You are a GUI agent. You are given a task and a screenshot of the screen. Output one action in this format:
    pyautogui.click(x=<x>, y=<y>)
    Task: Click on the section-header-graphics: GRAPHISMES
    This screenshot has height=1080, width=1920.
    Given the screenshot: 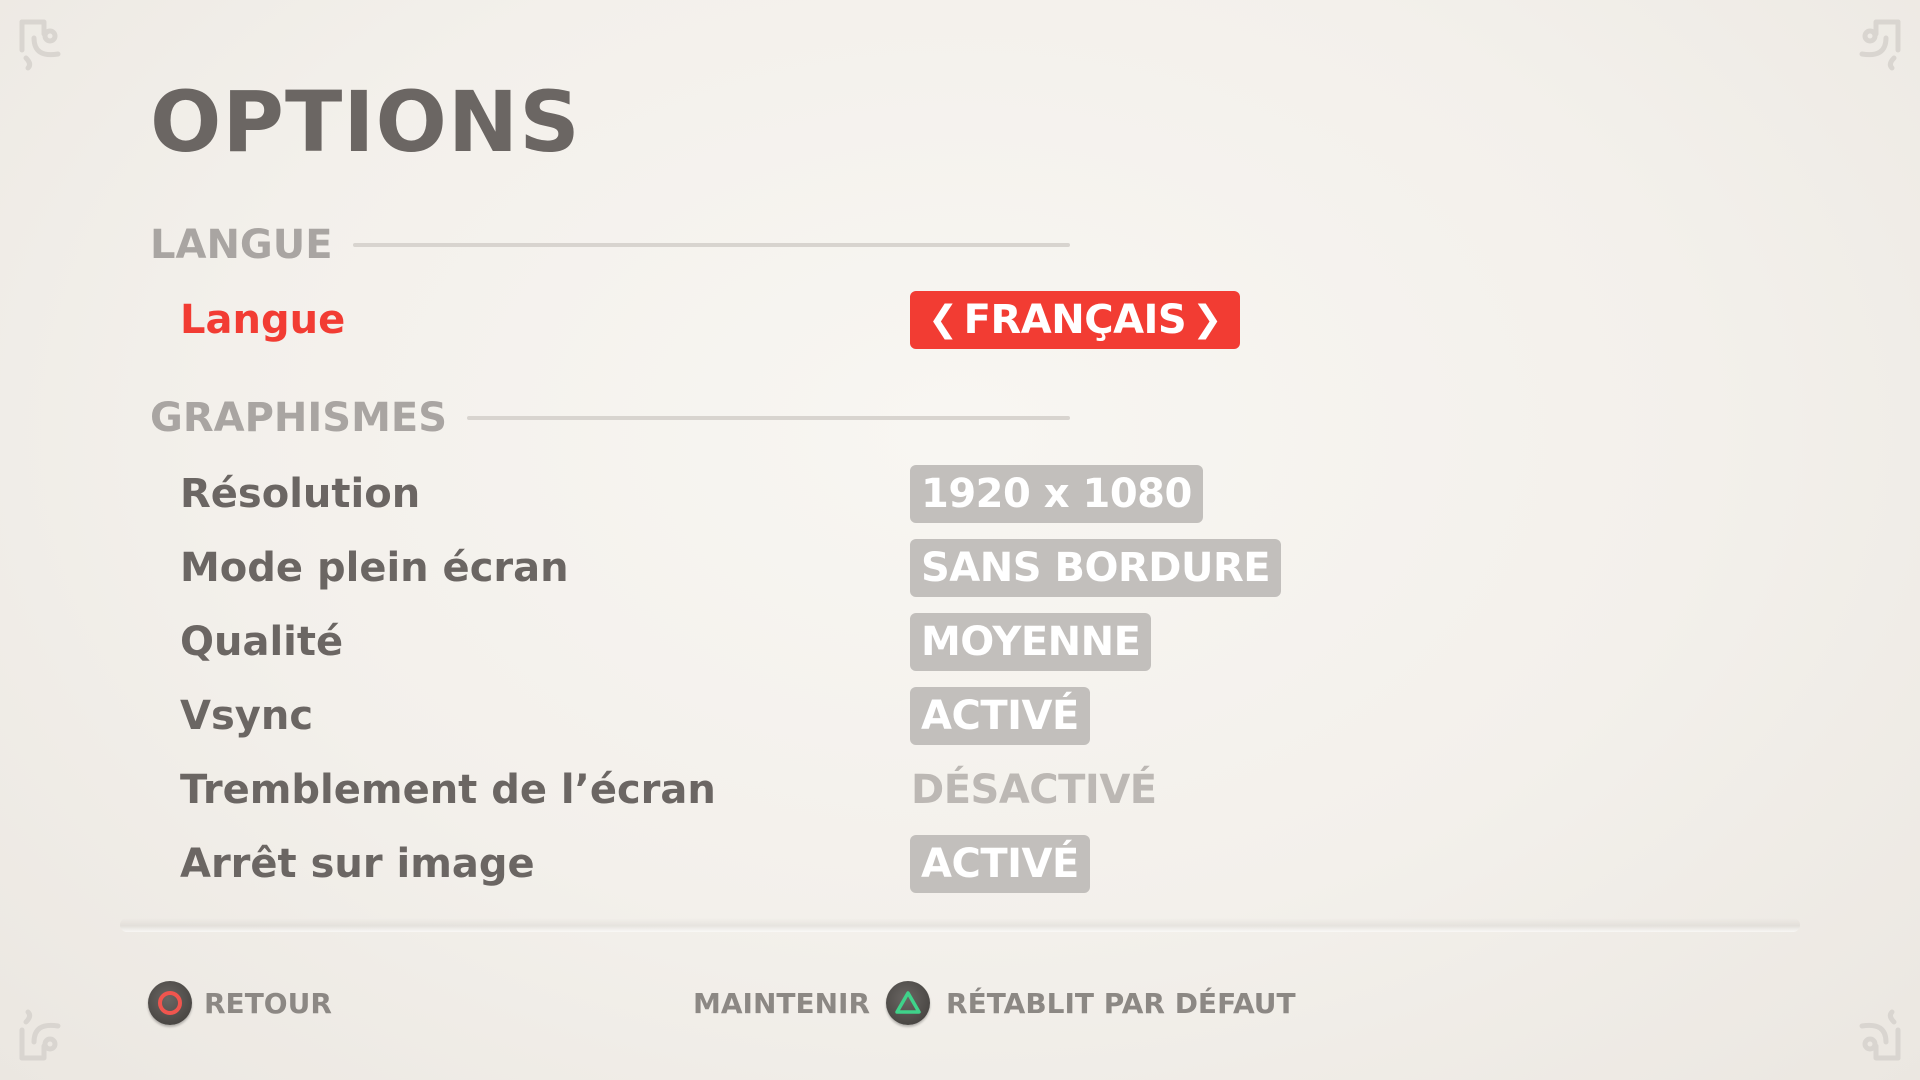 What is the action you would take?
    pyautogui.click(x=610, y=418)
    